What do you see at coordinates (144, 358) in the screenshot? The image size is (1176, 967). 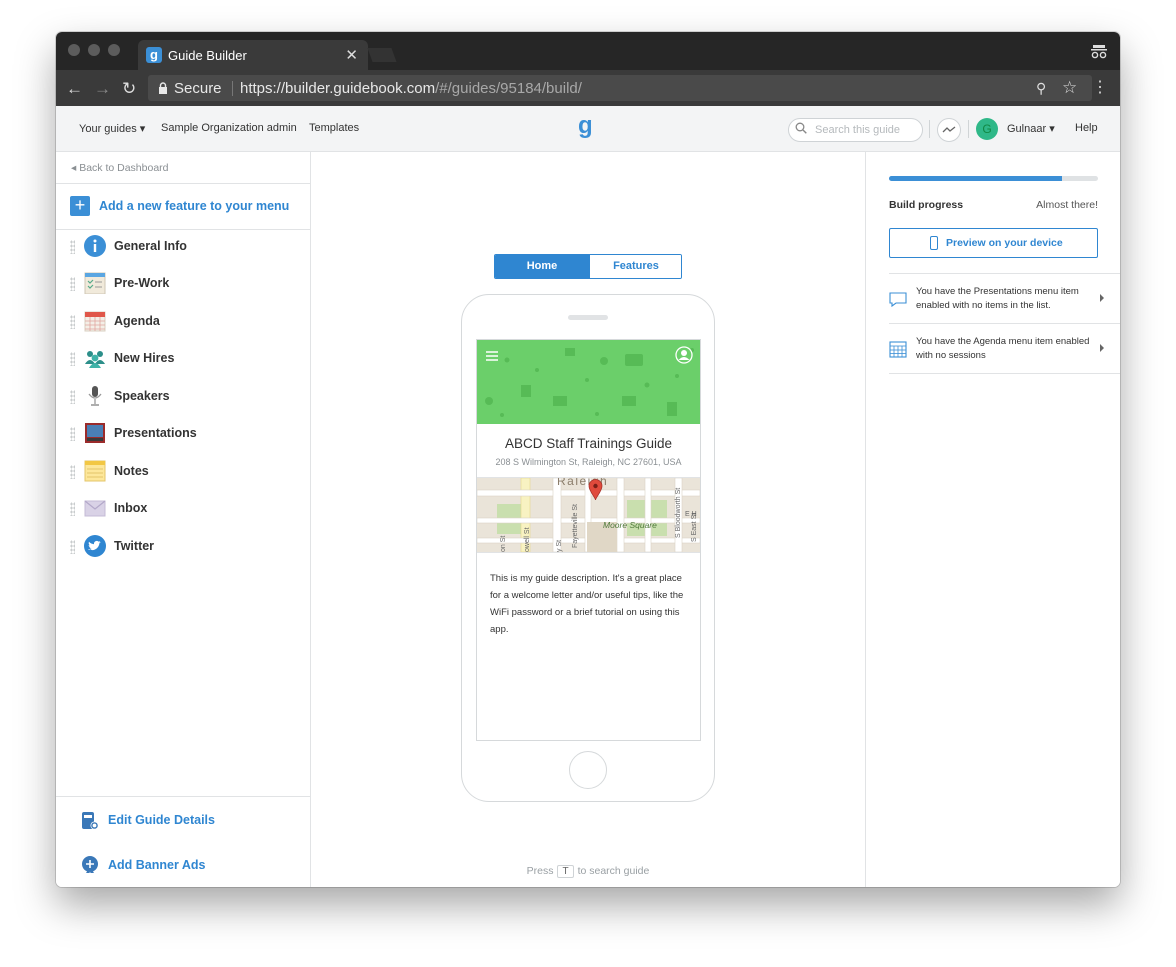 I see `sidebar-item-label: New Hires` at bounding box center [144, 358].